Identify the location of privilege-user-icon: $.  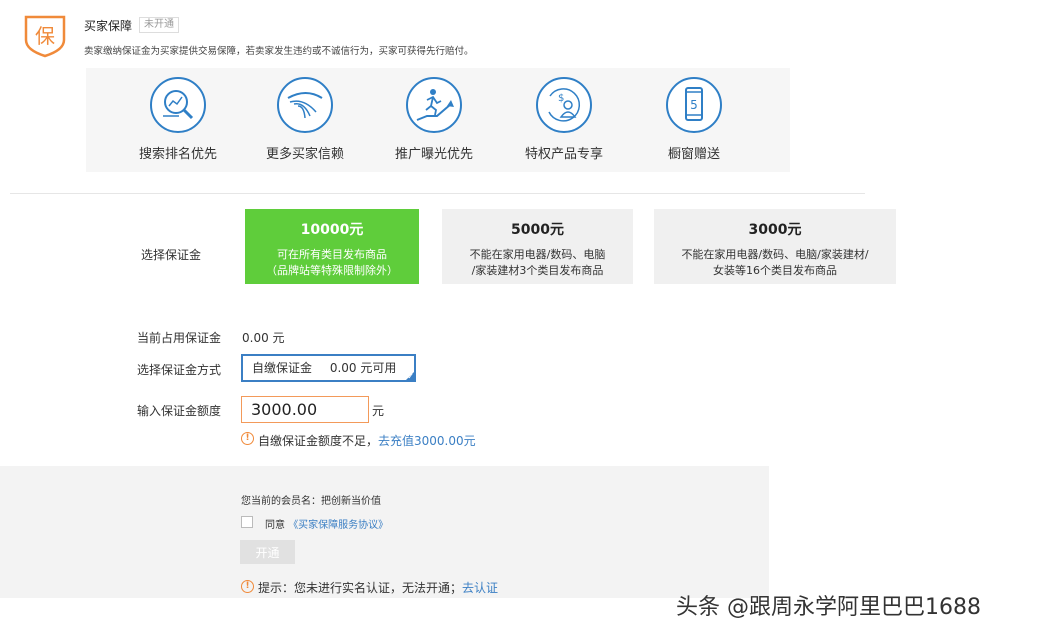
(564, 105).